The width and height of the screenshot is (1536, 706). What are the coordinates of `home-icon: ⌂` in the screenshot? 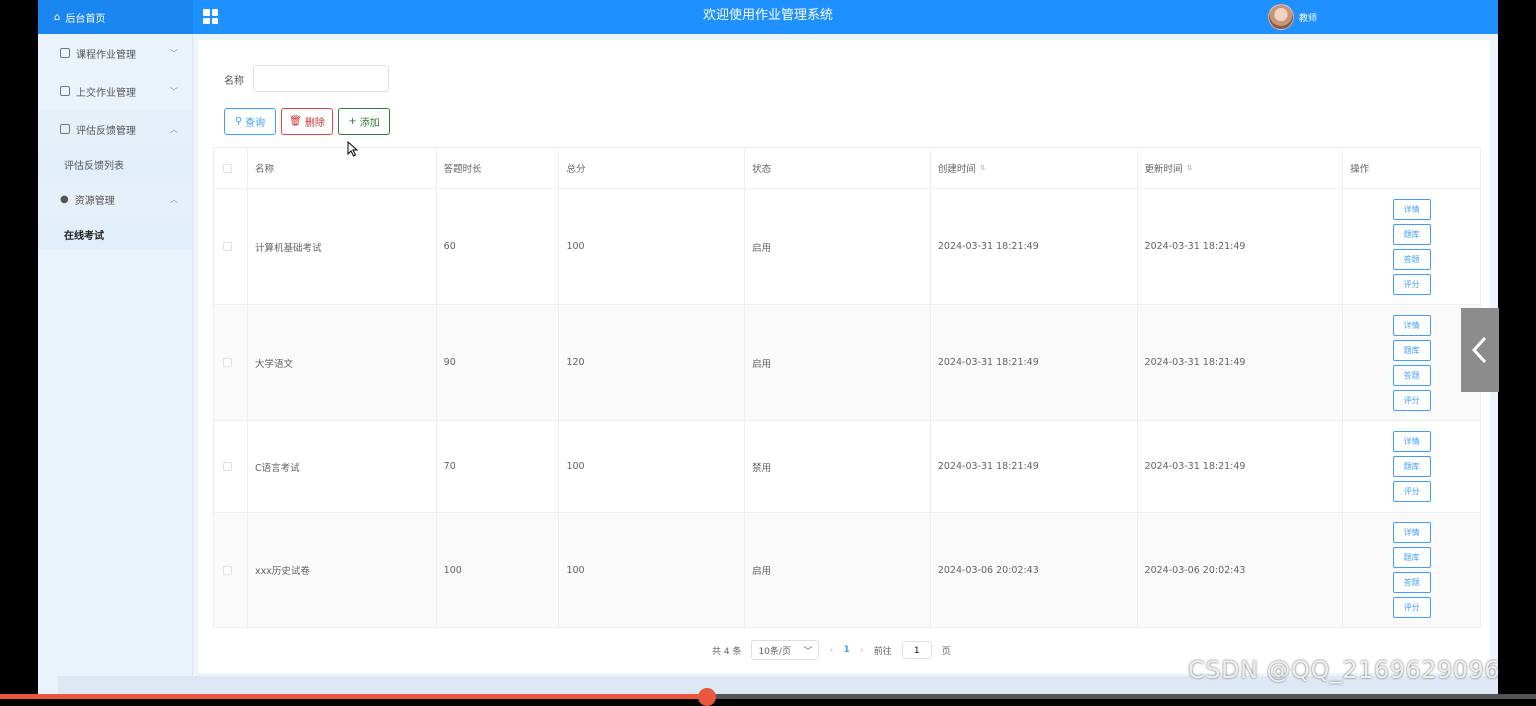 It's located at (57, 17).